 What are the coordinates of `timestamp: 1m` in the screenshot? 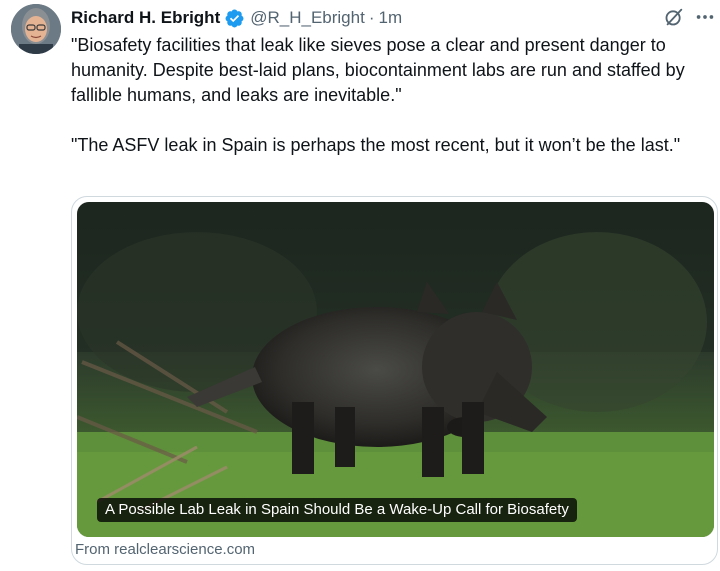 It's located at (391, 18).